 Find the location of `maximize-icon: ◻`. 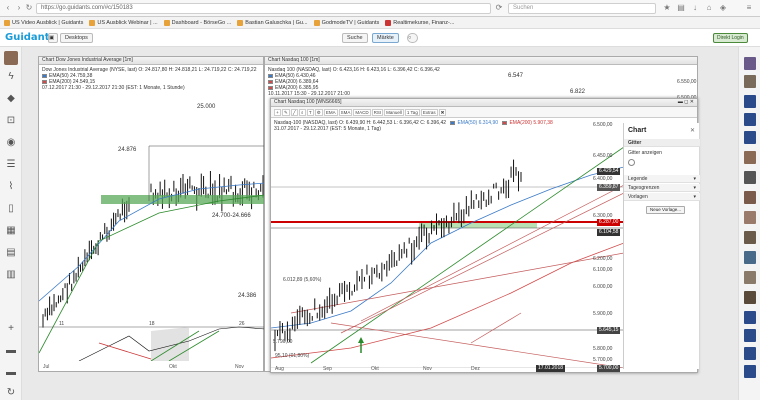

maximize-icon: ◻ is located at coordinates (686, 102).